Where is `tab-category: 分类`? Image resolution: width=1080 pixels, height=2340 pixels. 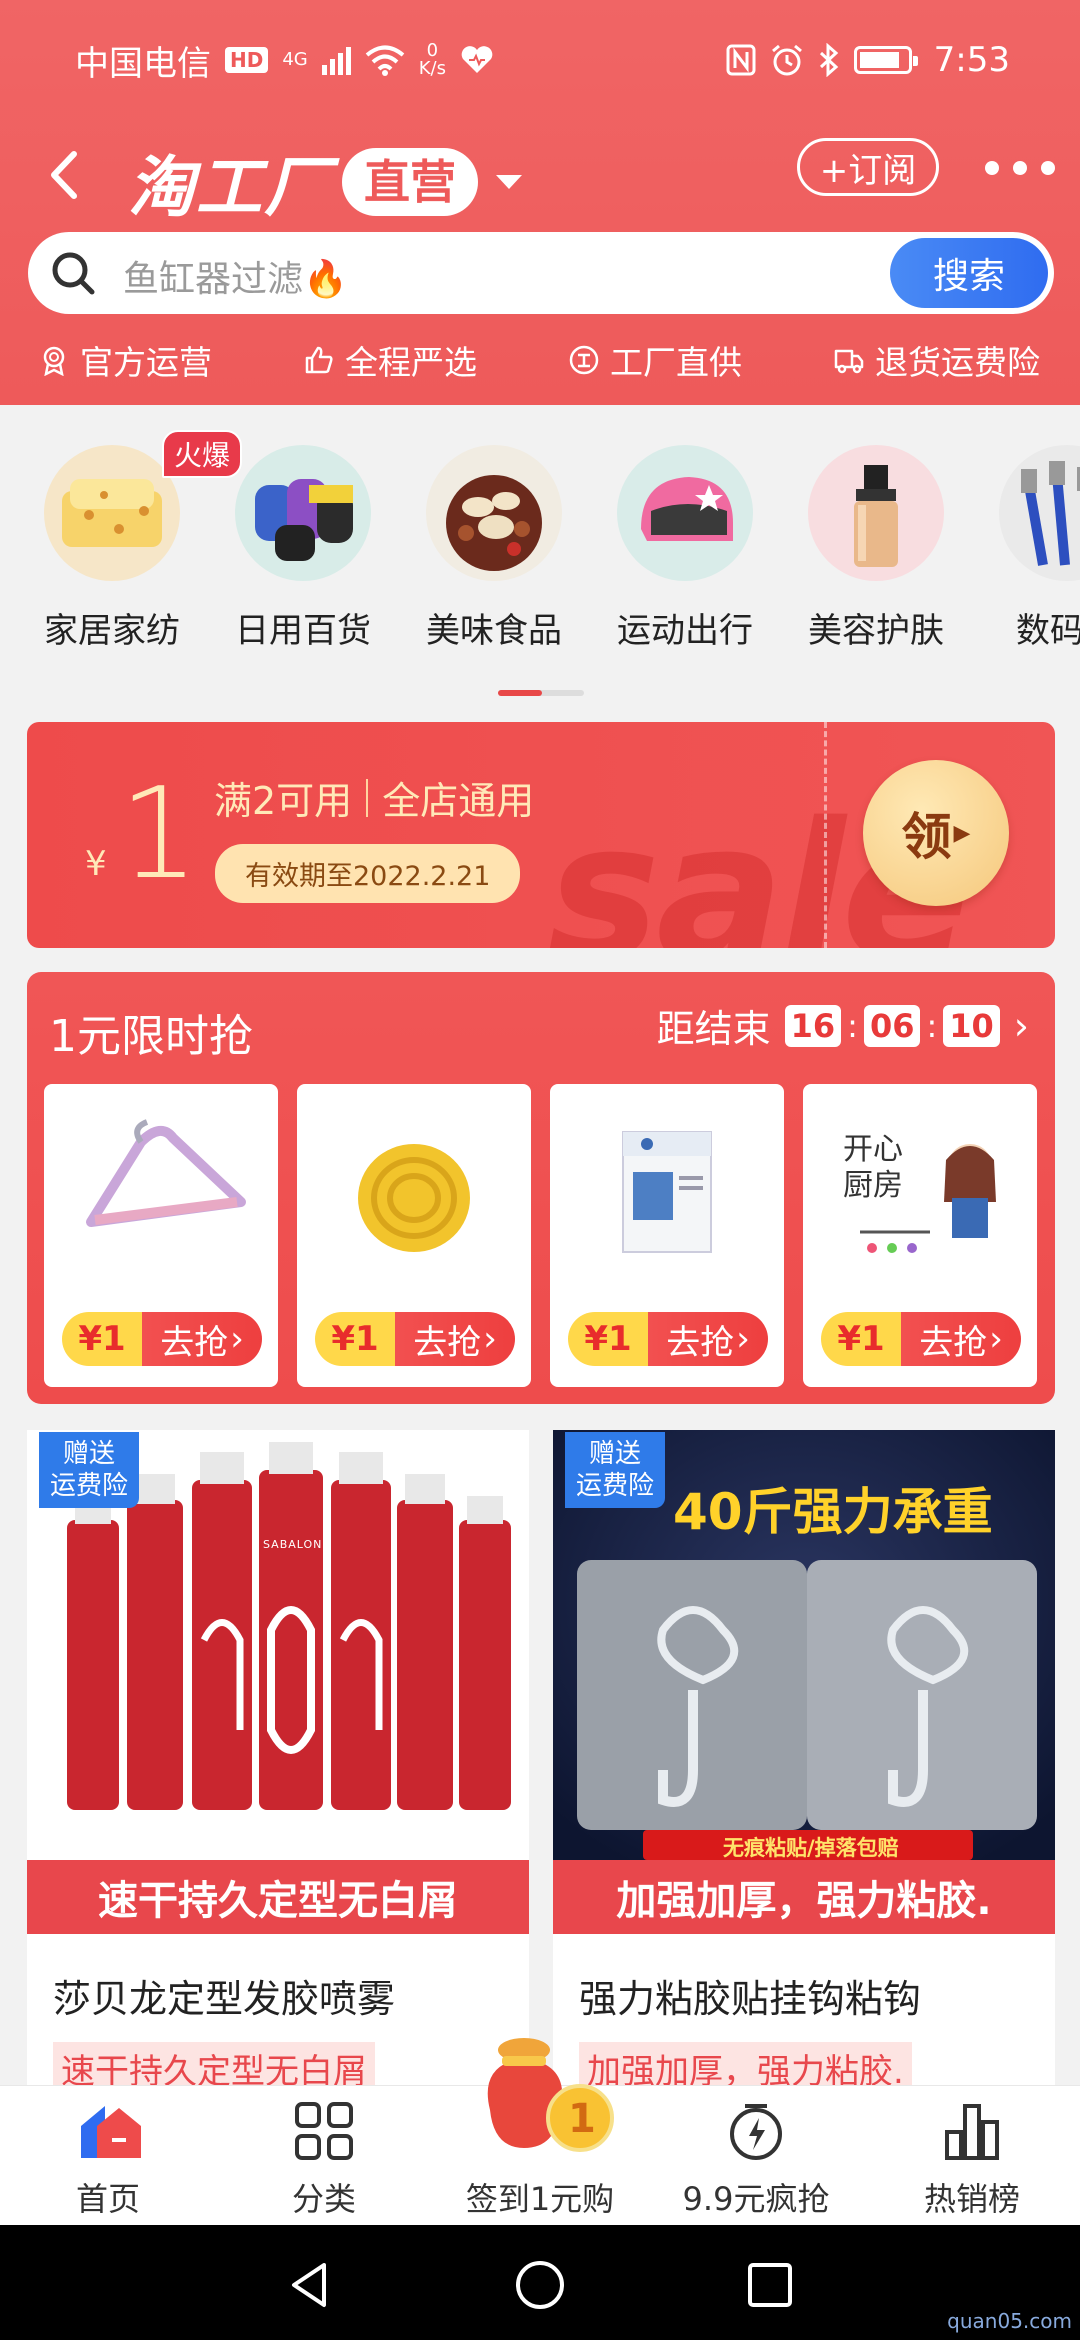
tab-category: 分类 is located at coordinates (324, 2156).